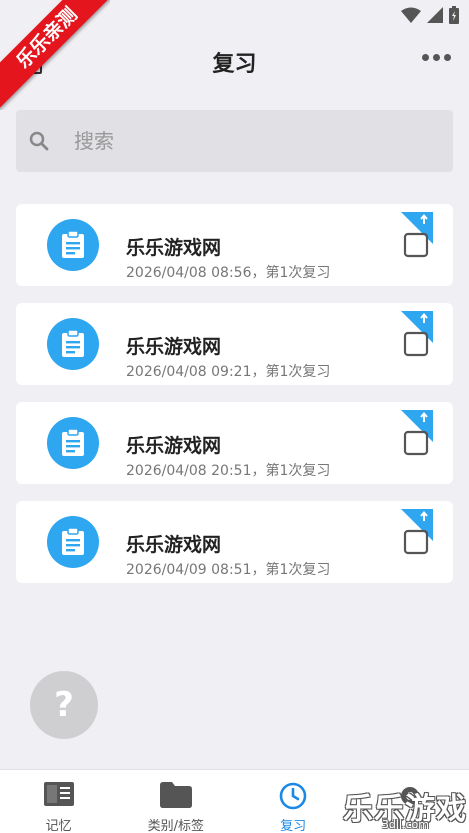  I want to click on list-item: 乐乐游戏网 2026/04/08 08:56，第1次复习, so click(234, 245).